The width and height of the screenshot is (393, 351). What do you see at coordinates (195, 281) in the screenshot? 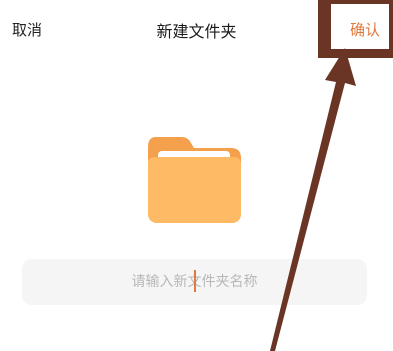
I see `text-cursor` at bounding box center [195, 281].